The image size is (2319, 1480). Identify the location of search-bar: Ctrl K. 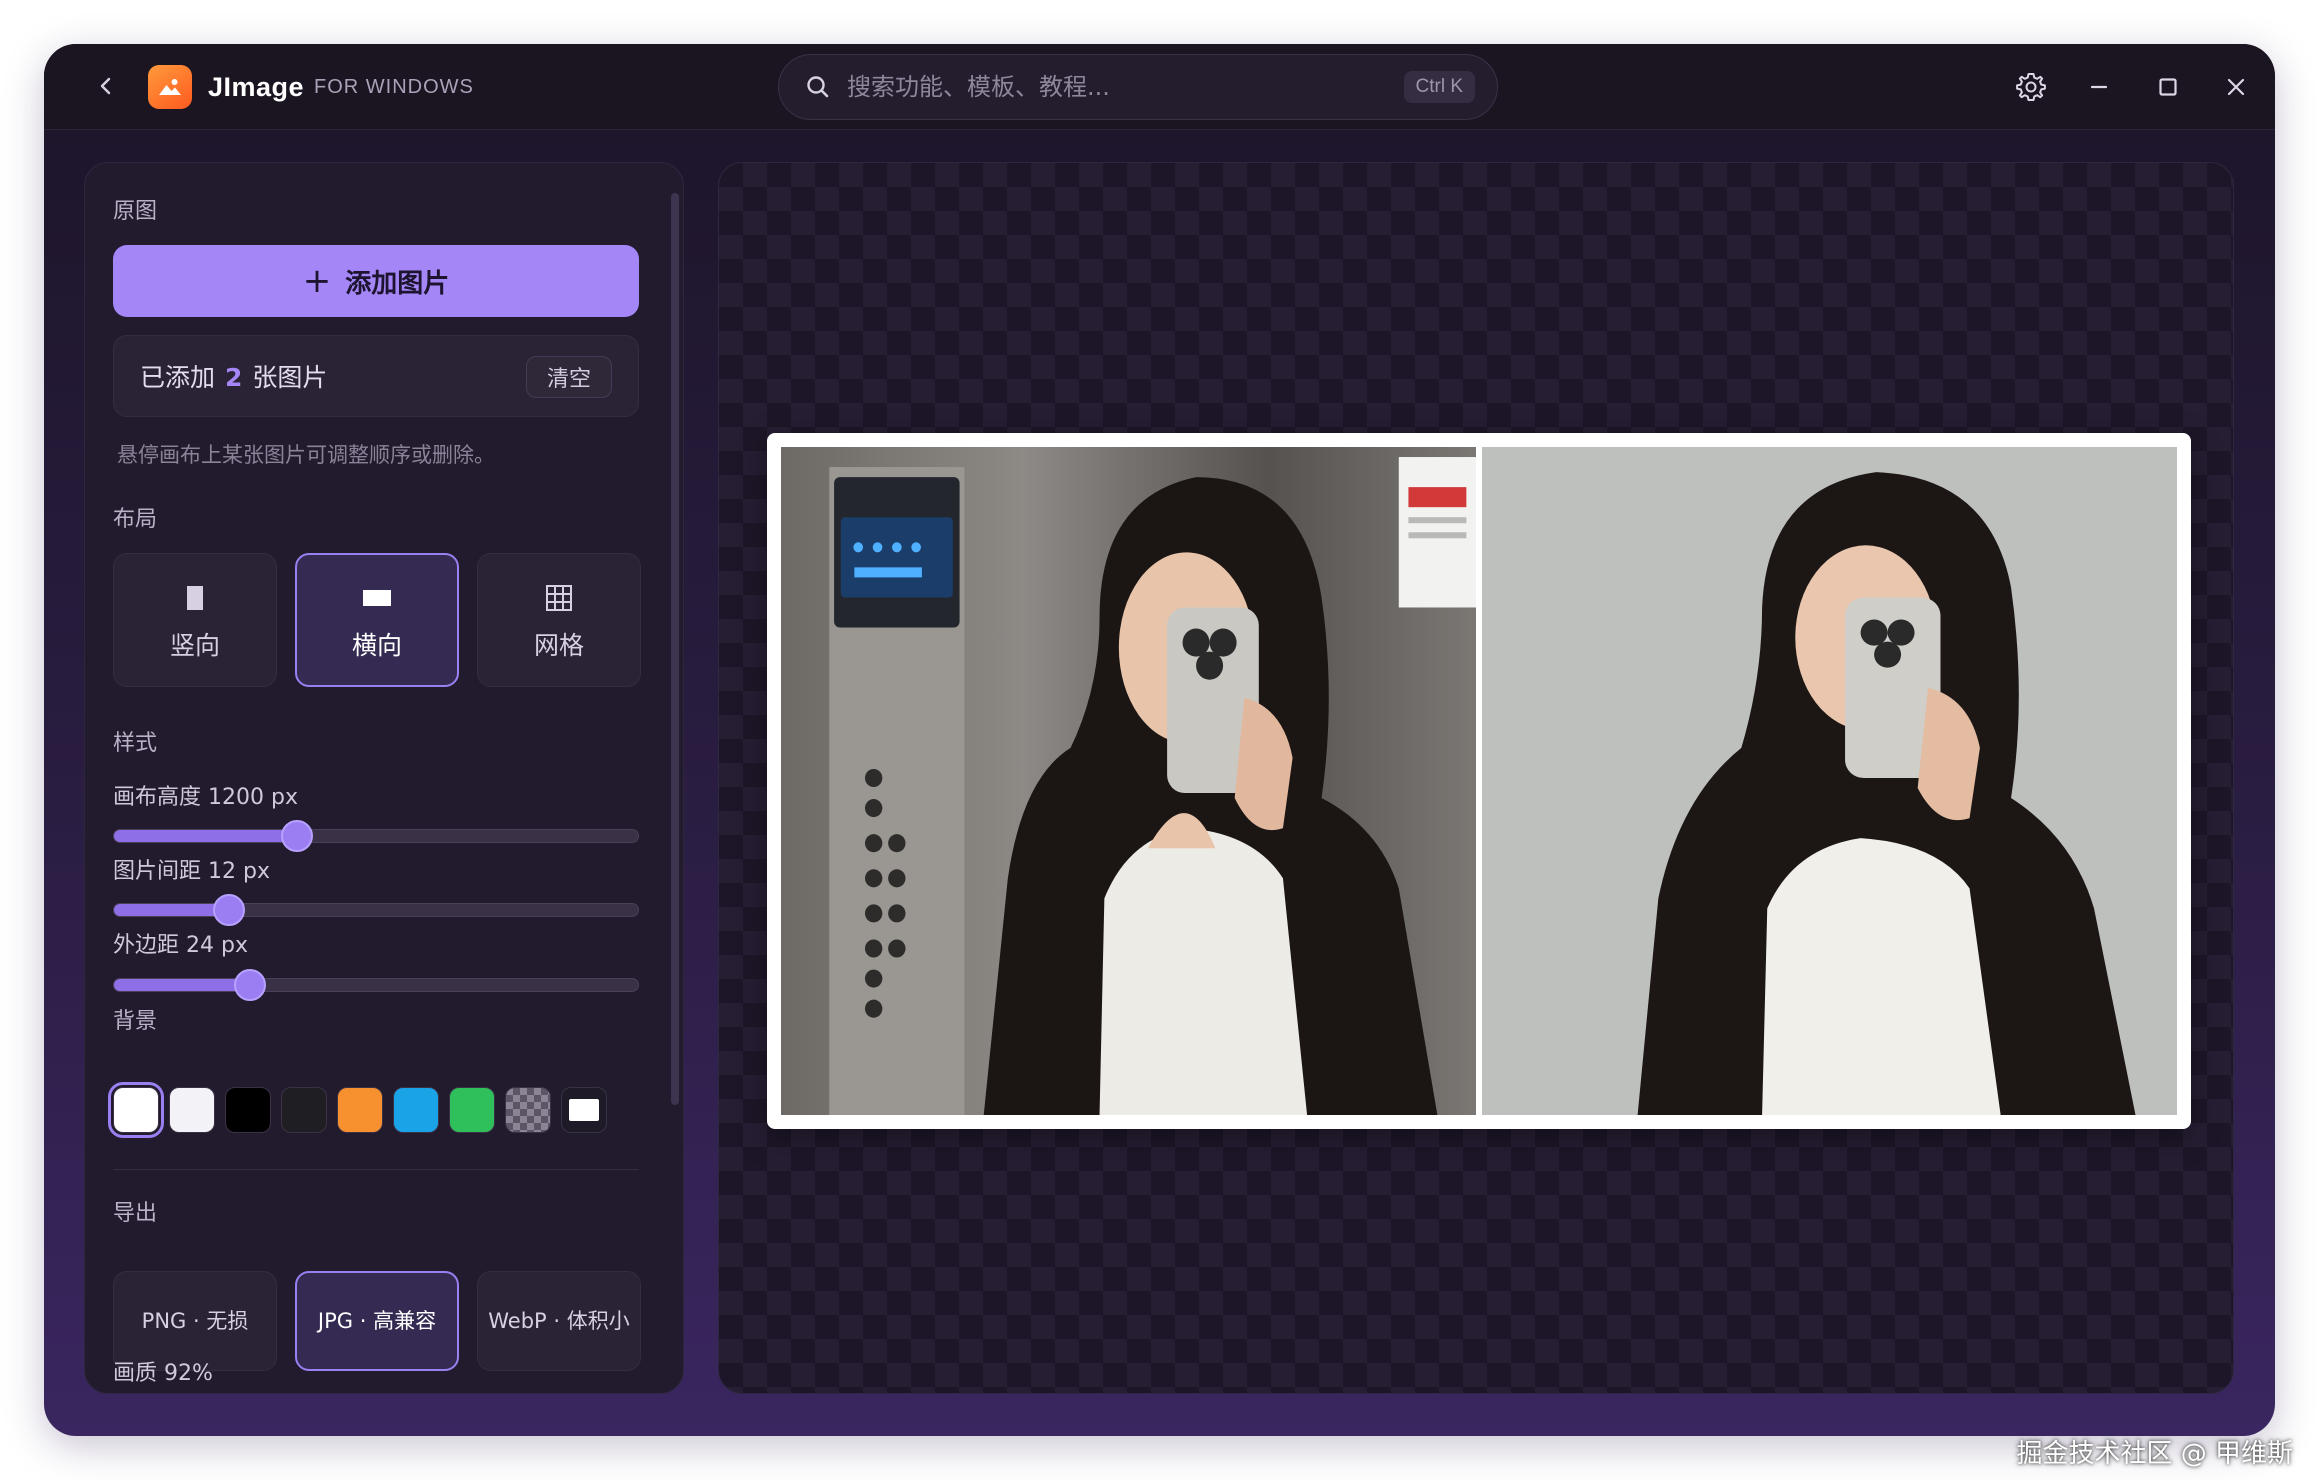
(1138, 87).